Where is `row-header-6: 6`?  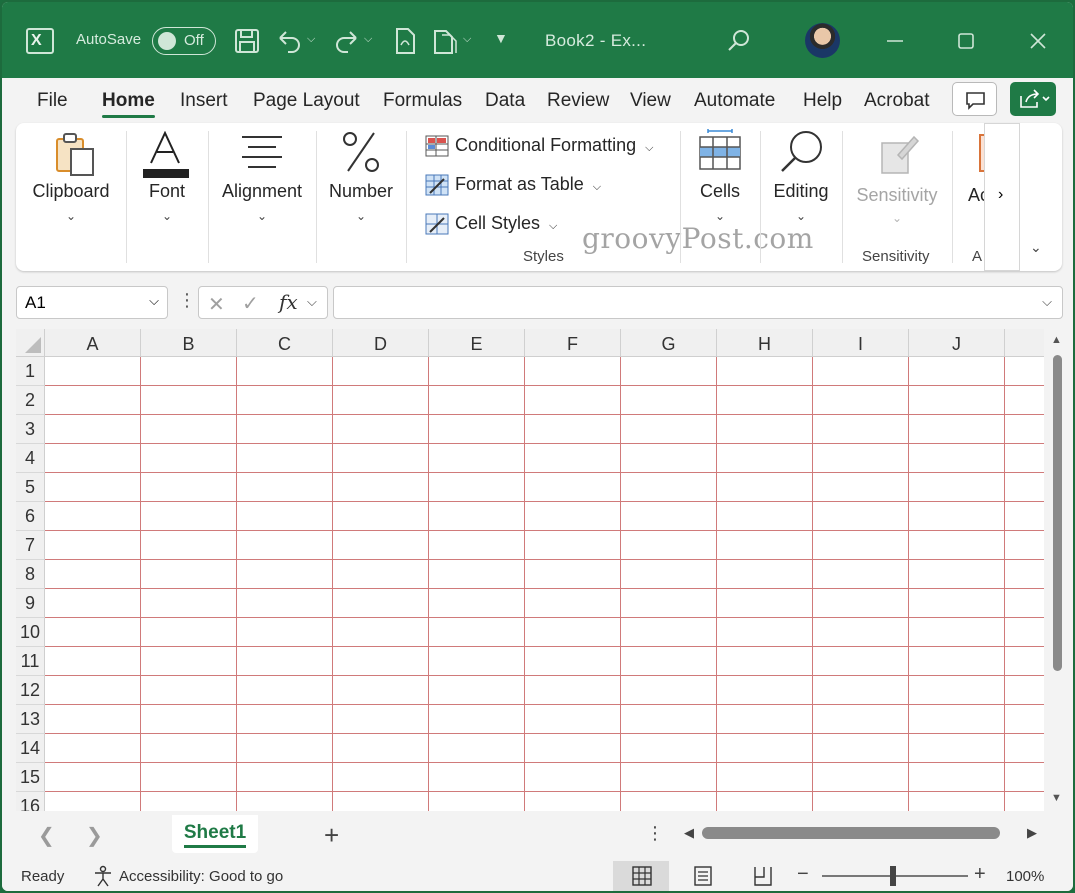 row-header-6: 6 is located at coordinates (30, 516).